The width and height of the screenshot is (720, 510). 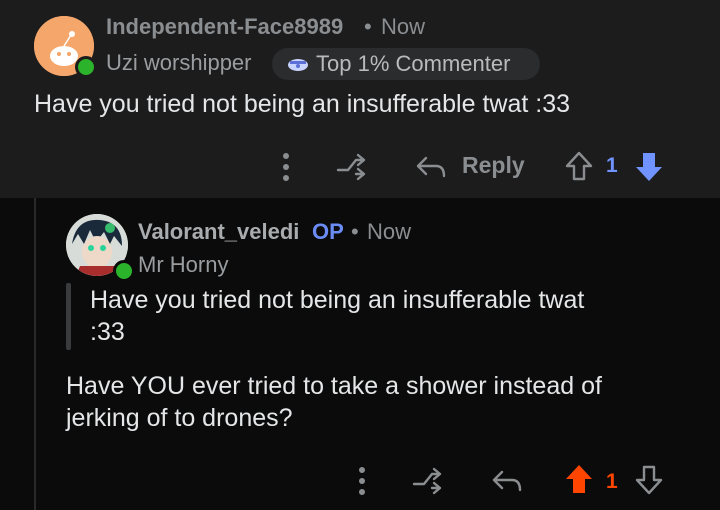 What do you see at coordinates (413, 63) in the screenshot?
I see `badge-label: Top 1% Commenter` at bounding box center [413, 63].